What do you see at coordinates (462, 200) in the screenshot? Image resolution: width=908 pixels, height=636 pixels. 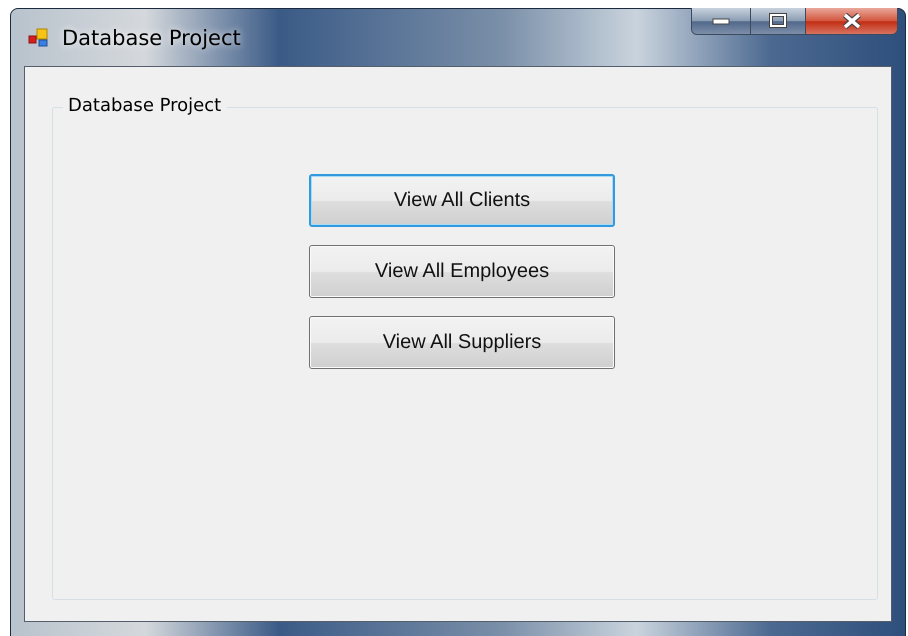 I see `view-button: View All Clients` at bounding box center [462, 200].